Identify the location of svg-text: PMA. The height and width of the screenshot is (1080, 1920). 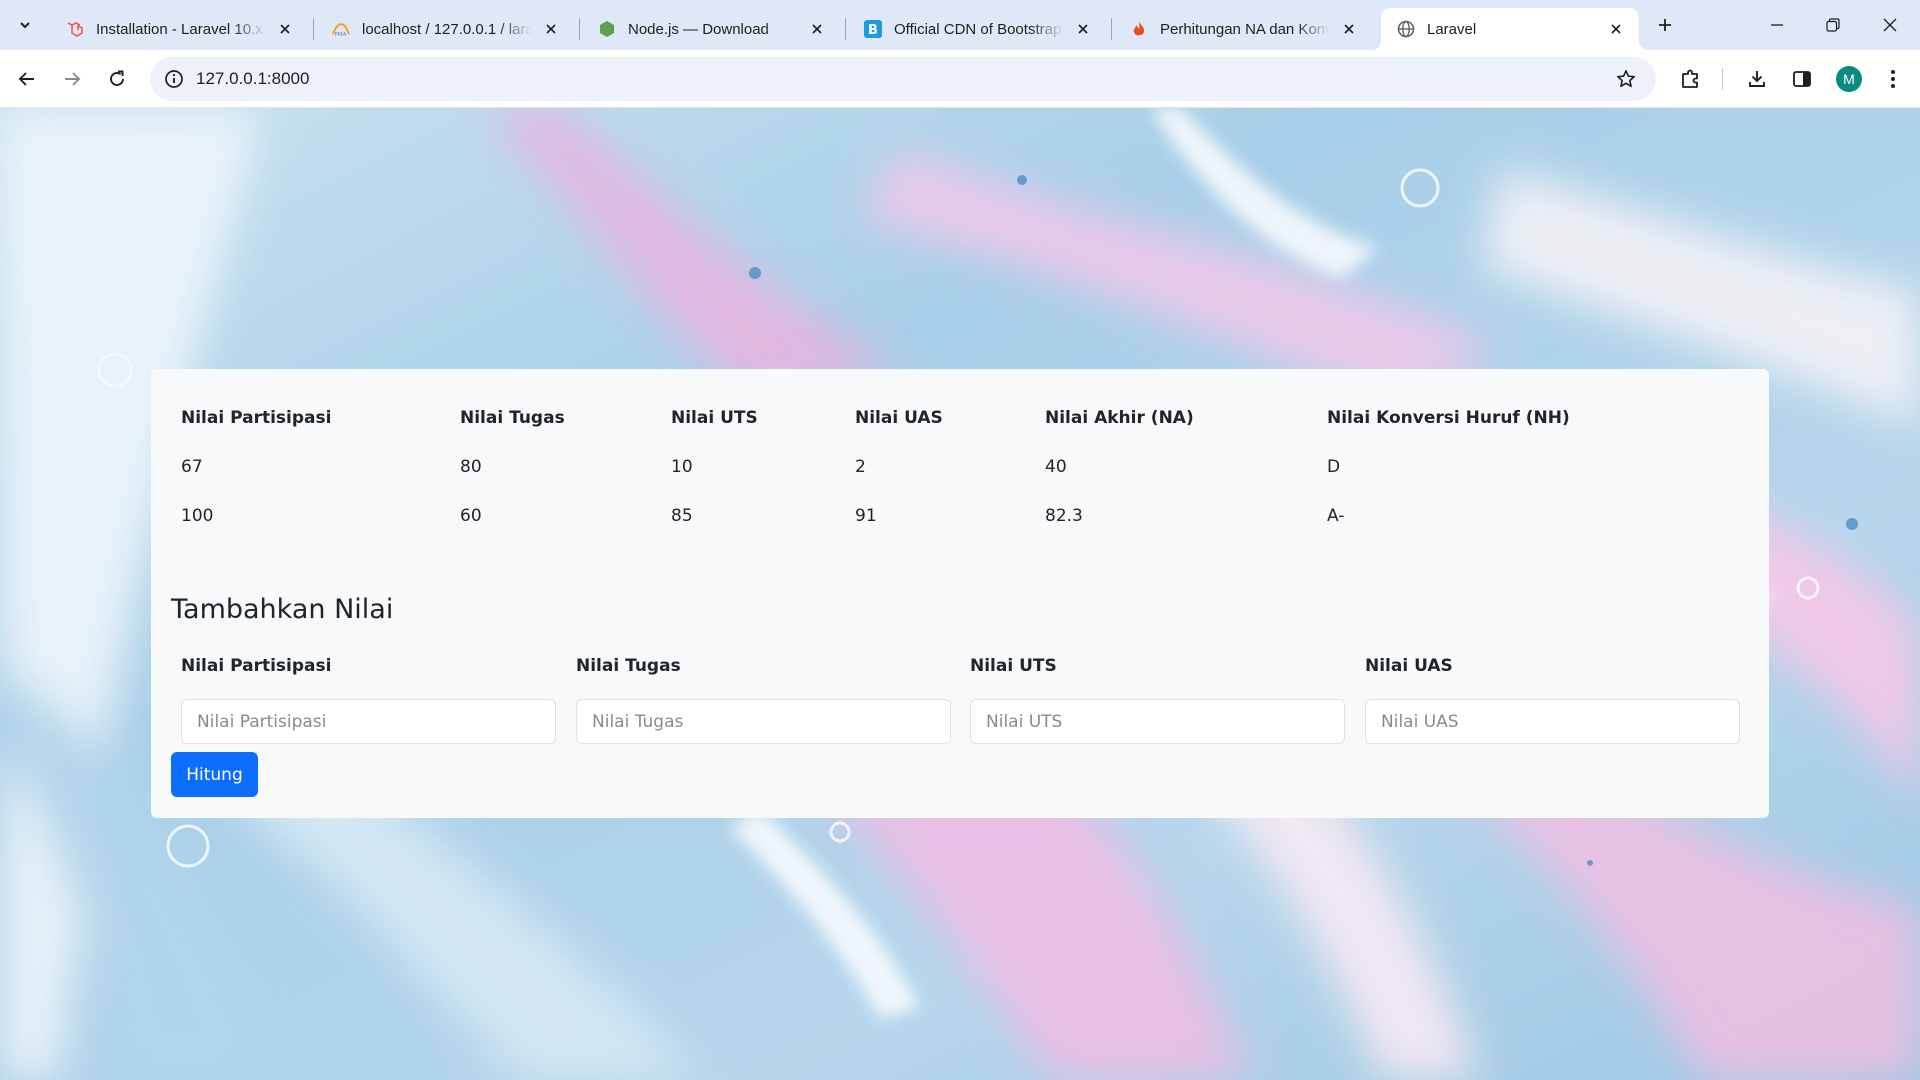
(341, 35).